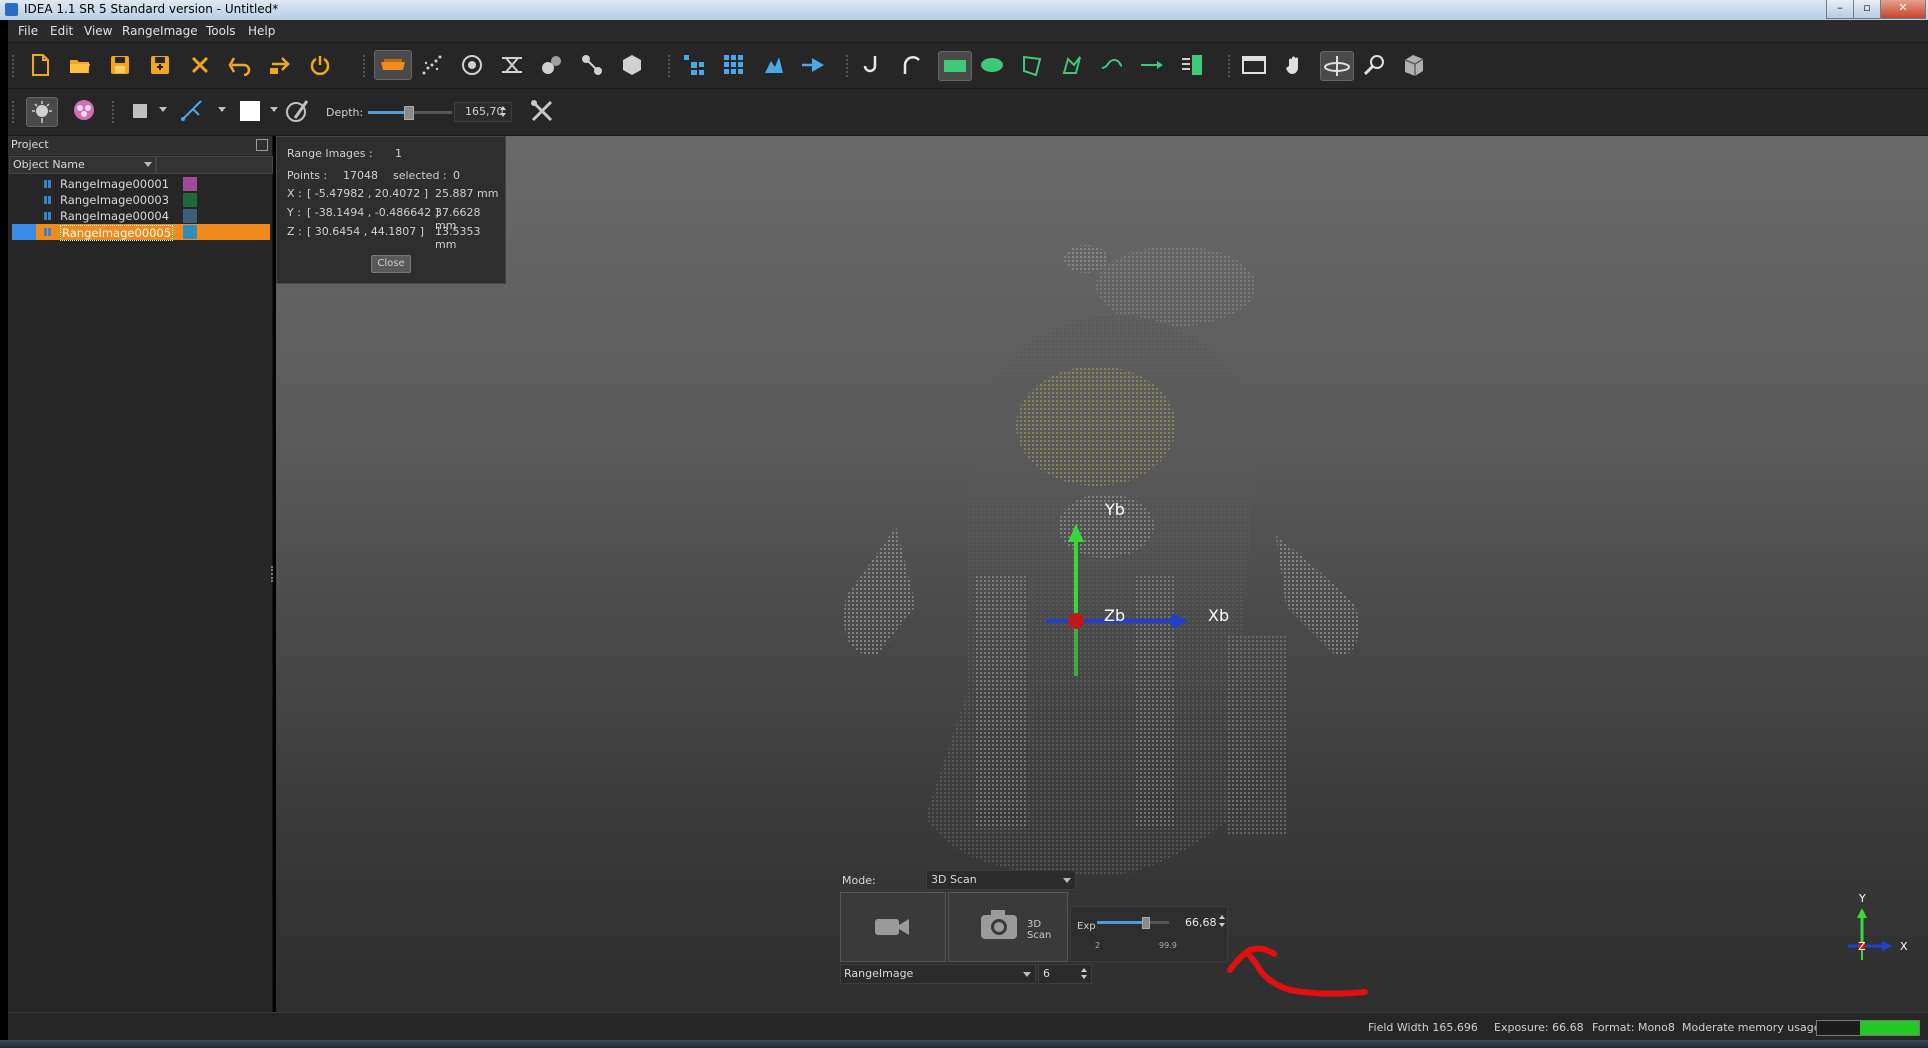  Describe the element at coordinates (1149, 934) in the screenshot. I see `exposure-group: Exp 66,68 2 99.9` at that location.